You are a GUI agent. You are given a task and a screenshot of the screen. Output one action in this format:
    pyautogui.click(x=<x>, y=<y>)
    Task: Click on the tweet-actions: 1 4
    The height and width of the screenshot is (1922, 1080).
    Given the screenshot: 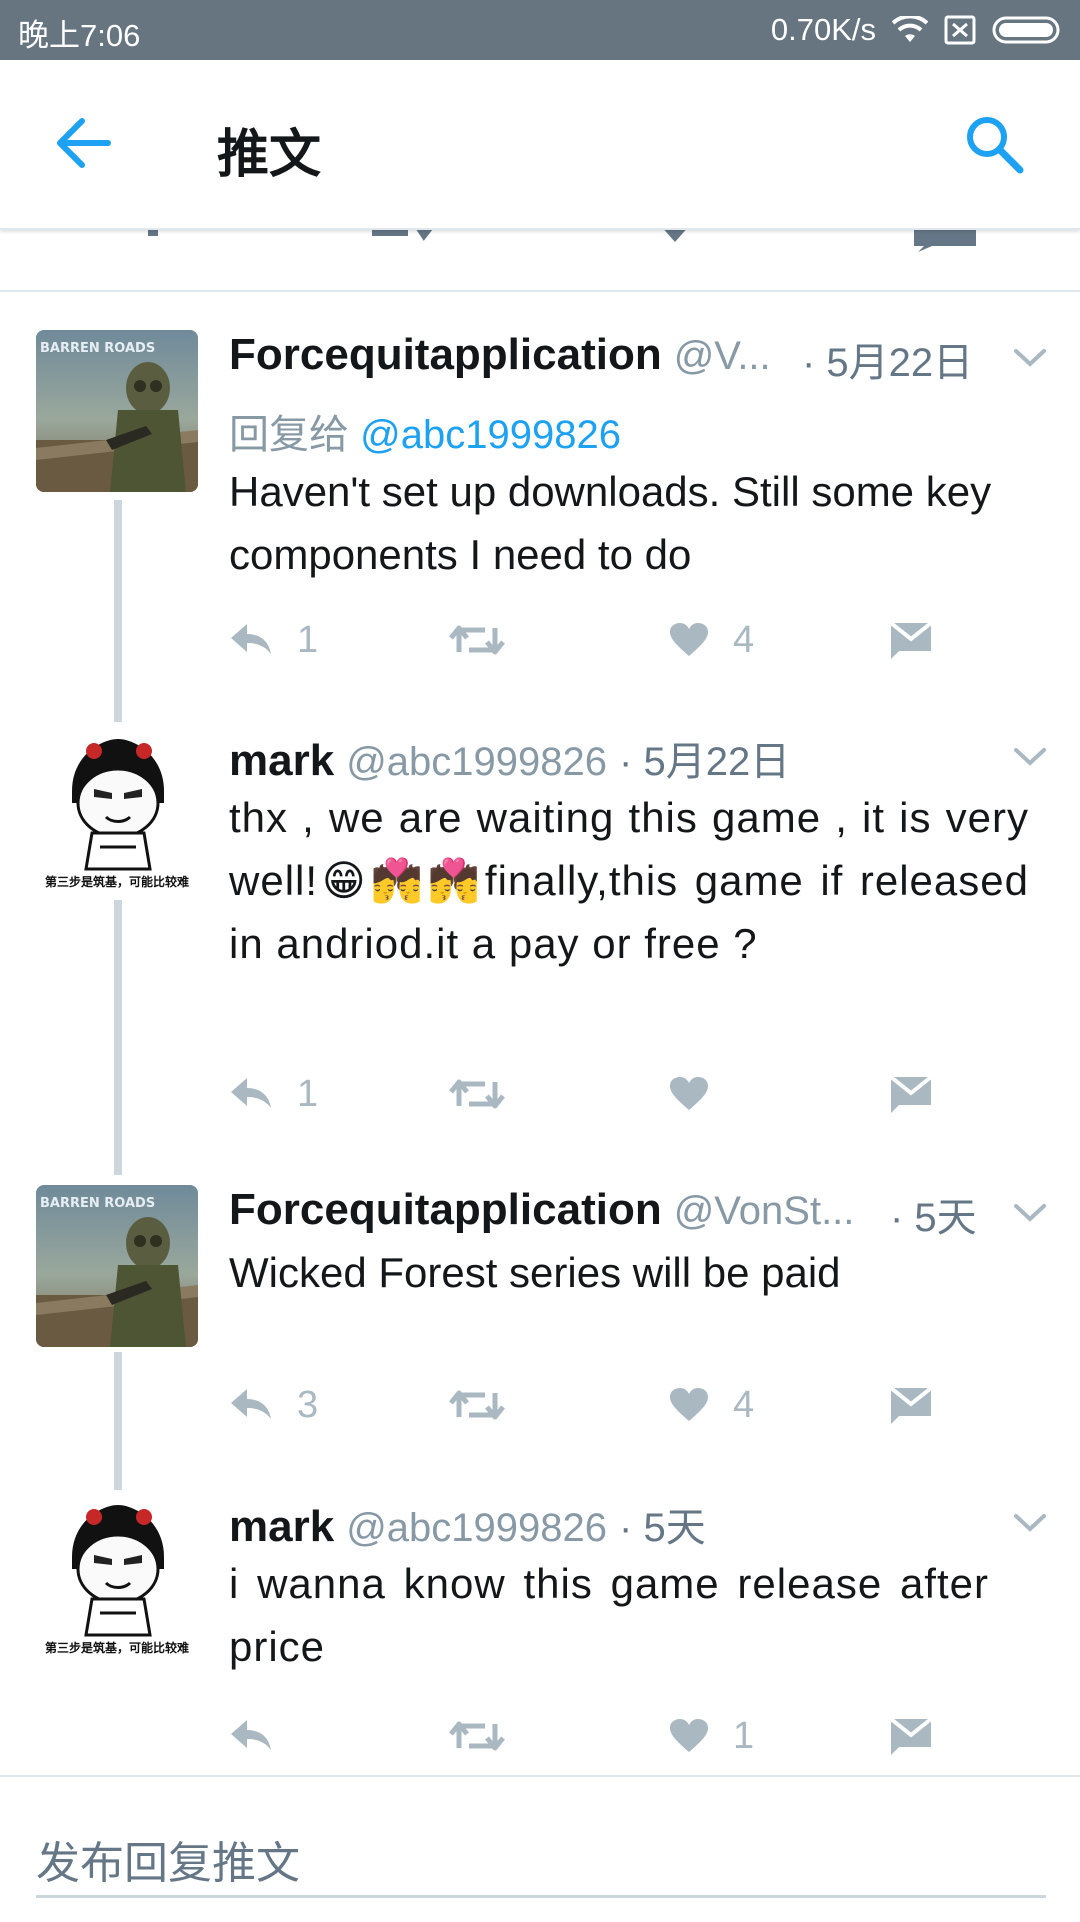 What is the action you would take?
    pyautogui.click(x=639, y=640)
    